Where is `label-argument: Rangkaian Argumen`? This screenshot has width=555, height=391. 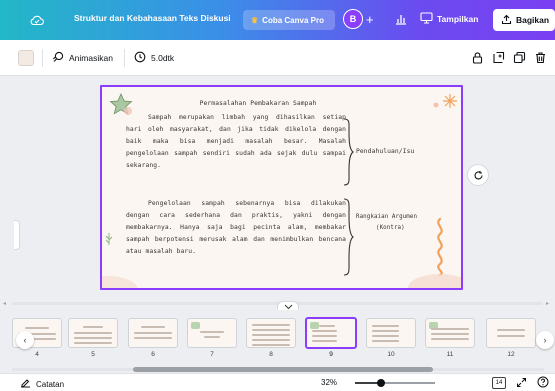 label-argument: Rangkaian Argumen is located at coordinates (386, 217).